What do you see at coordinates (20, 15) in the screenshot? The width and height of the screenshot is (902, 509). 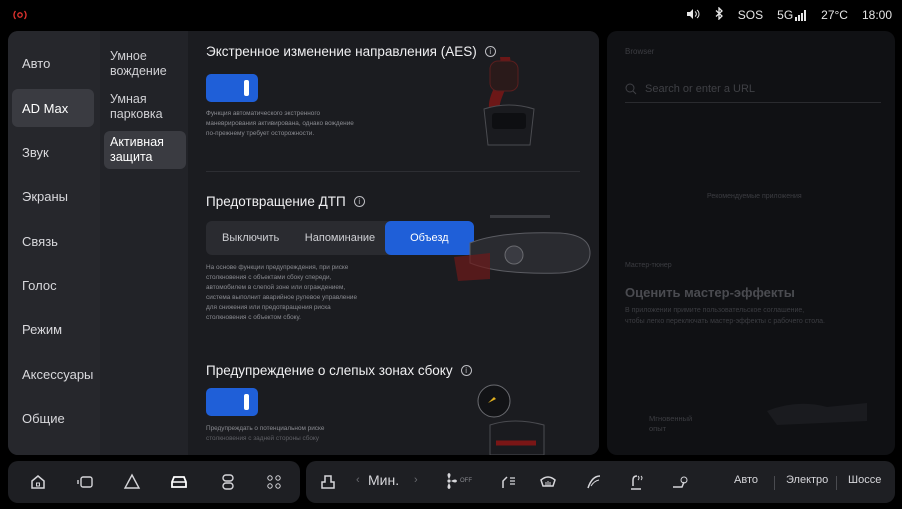 I see `brand-logo` at bounding box center [20, 15].